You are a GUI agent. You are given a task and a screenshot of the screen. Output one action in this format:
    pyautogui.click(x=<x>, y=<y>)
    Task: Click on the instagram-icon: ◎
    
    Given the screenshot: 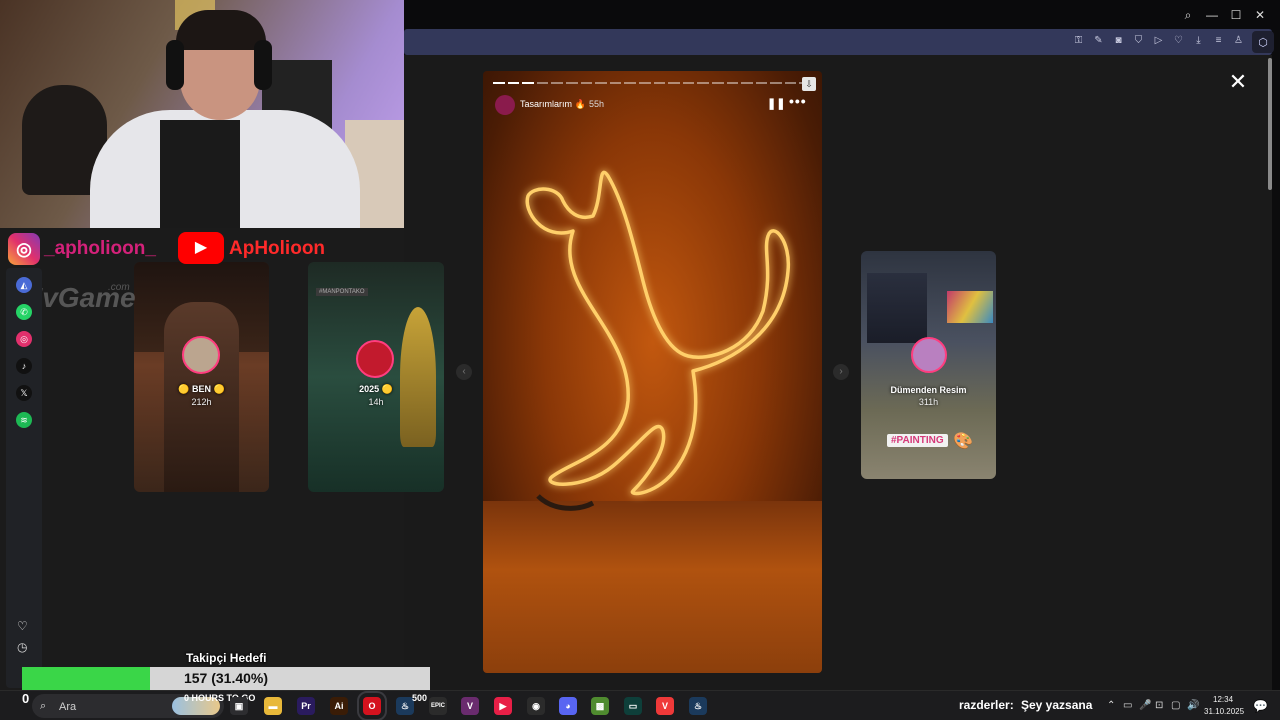 What is the action you would take?
    pyautogui.click(x=24, y=339)
    